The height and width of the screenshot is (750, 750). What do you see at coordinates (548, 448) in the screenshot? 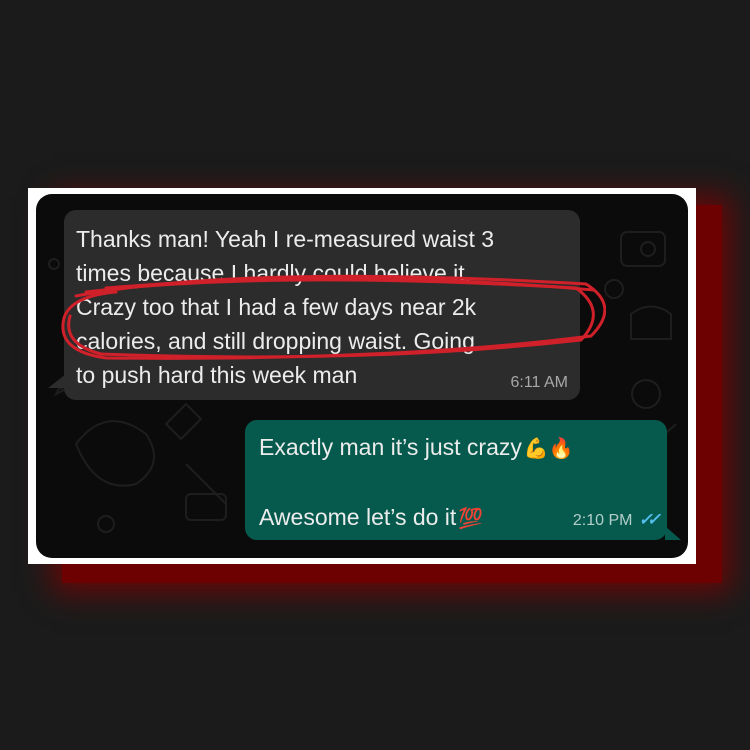
I see `flexed-biceps-fire-emoji: 💪🔥` at bounding box center [548, 448].